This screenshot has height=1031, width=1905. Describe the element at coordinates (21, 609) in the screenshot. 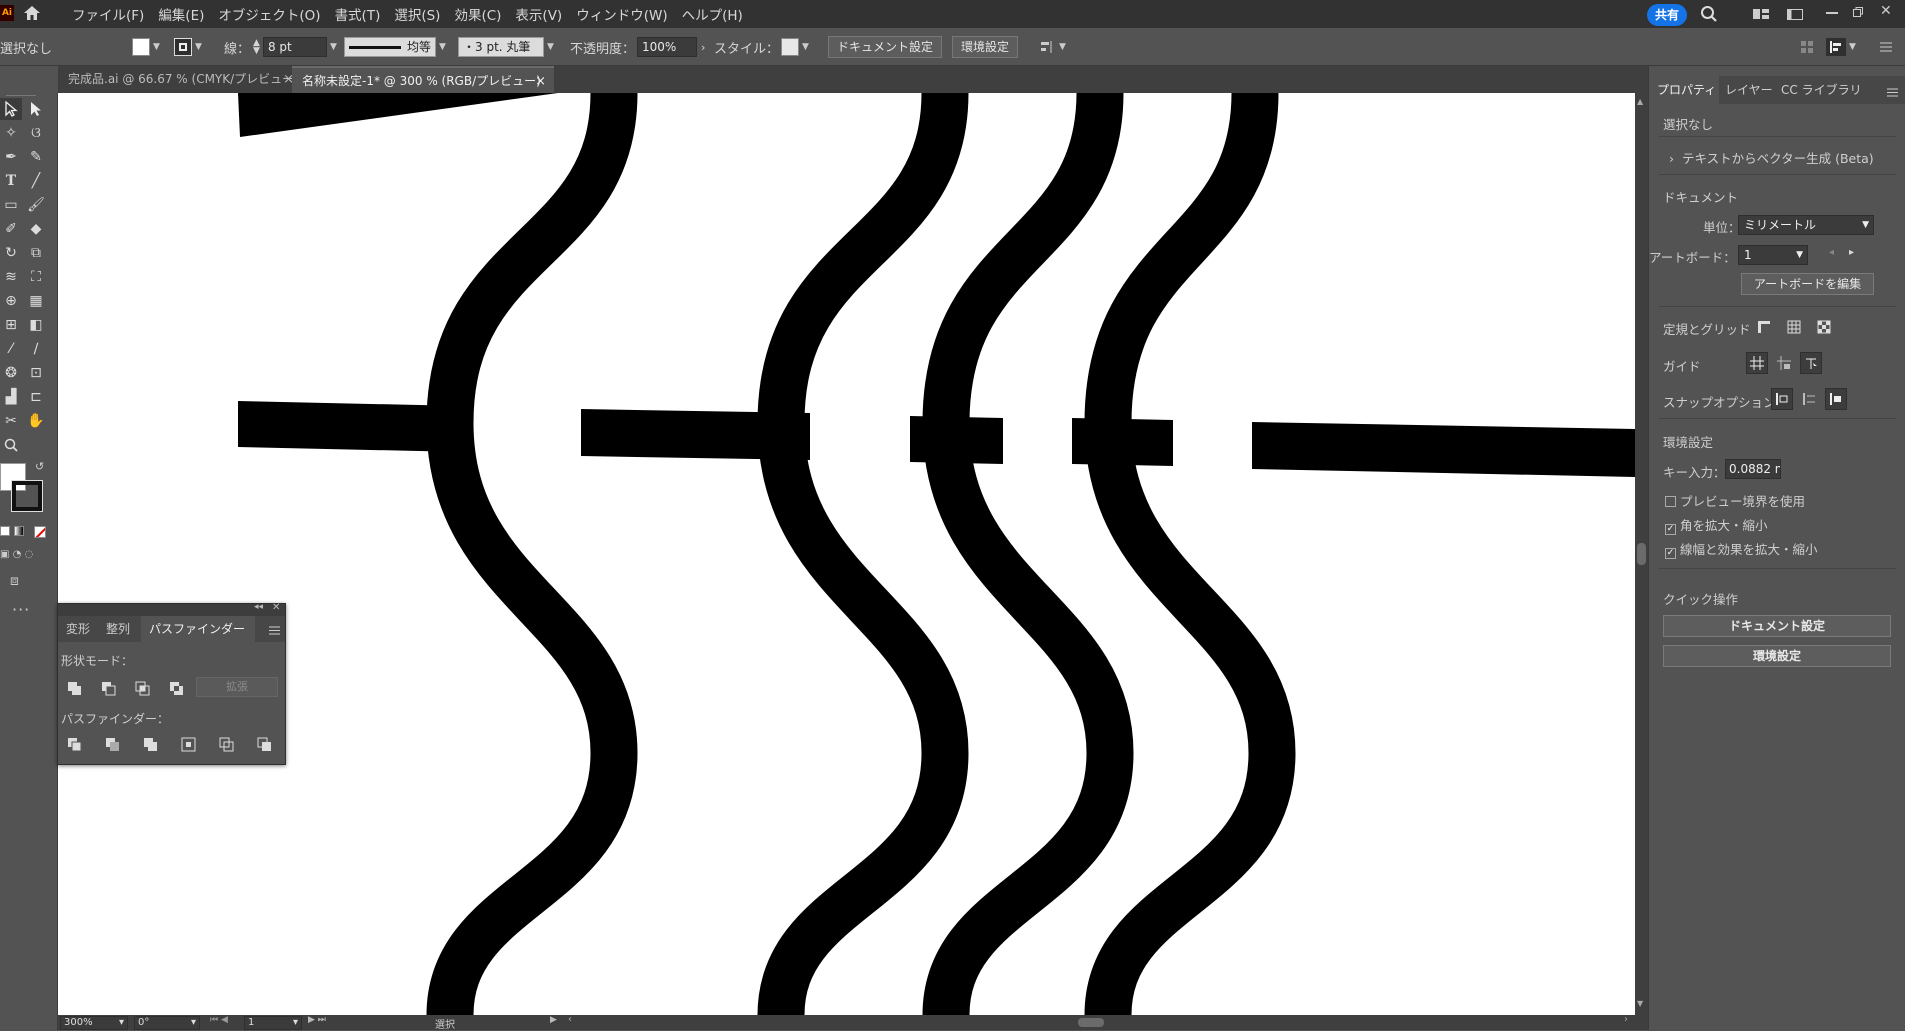

I see `more-tools-icon: ···` at that location.